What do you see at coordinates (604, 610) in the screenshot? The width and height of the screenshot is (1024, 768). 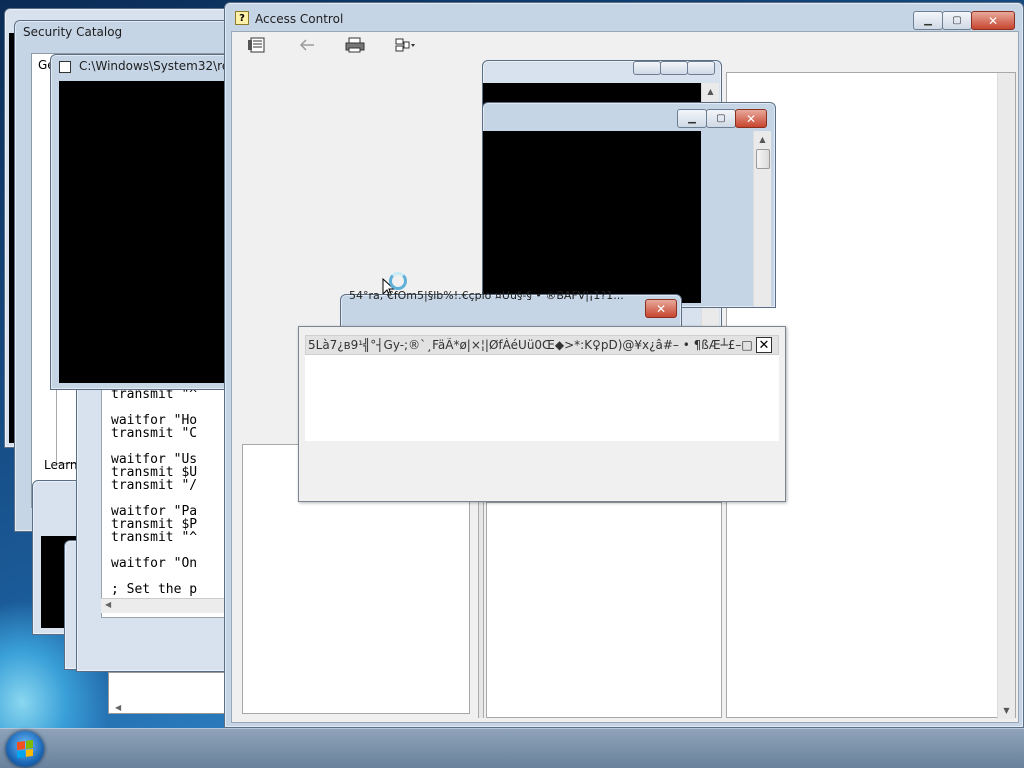 I see `middle-pane` at bounding box center [604, 610].